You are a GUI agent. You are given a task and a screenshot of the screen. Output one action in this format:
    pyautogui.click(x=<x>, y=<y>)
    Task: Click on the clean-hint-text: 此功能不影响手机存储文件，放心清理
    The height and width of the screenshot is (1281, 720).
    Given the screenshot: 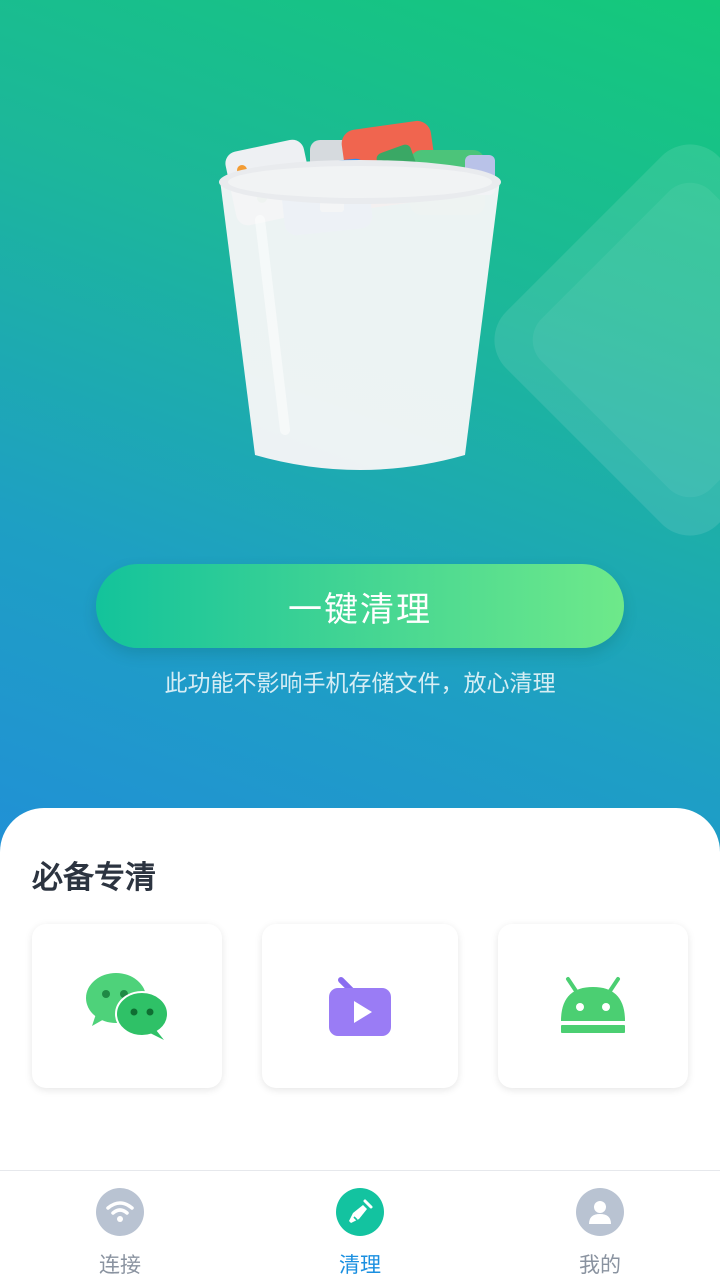 What is the action you would take?
    pyautogui.click(x=360, y=684)
    